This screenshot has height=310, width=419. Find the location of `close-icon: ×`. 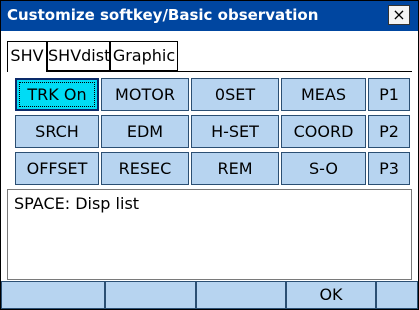

close-icon: × is located at coordinates (399, 14).